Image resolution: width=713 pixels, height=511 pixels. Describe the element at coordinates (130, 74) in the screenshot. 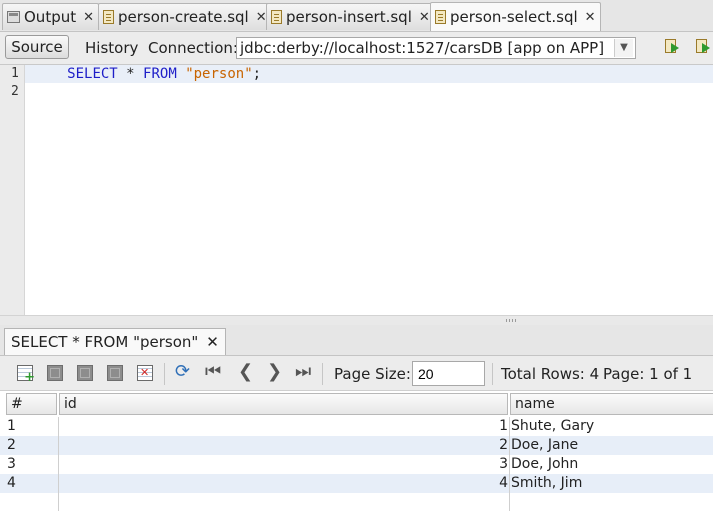

I see `code-token: *` at that location.